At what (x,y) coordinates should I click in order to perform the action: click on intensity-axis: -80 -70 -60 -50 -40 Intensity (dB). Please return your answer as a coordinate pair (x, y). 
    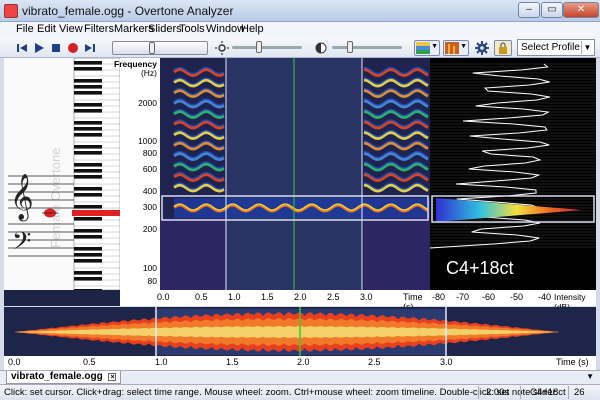
    Looking at the image, I should click on (513, 301).